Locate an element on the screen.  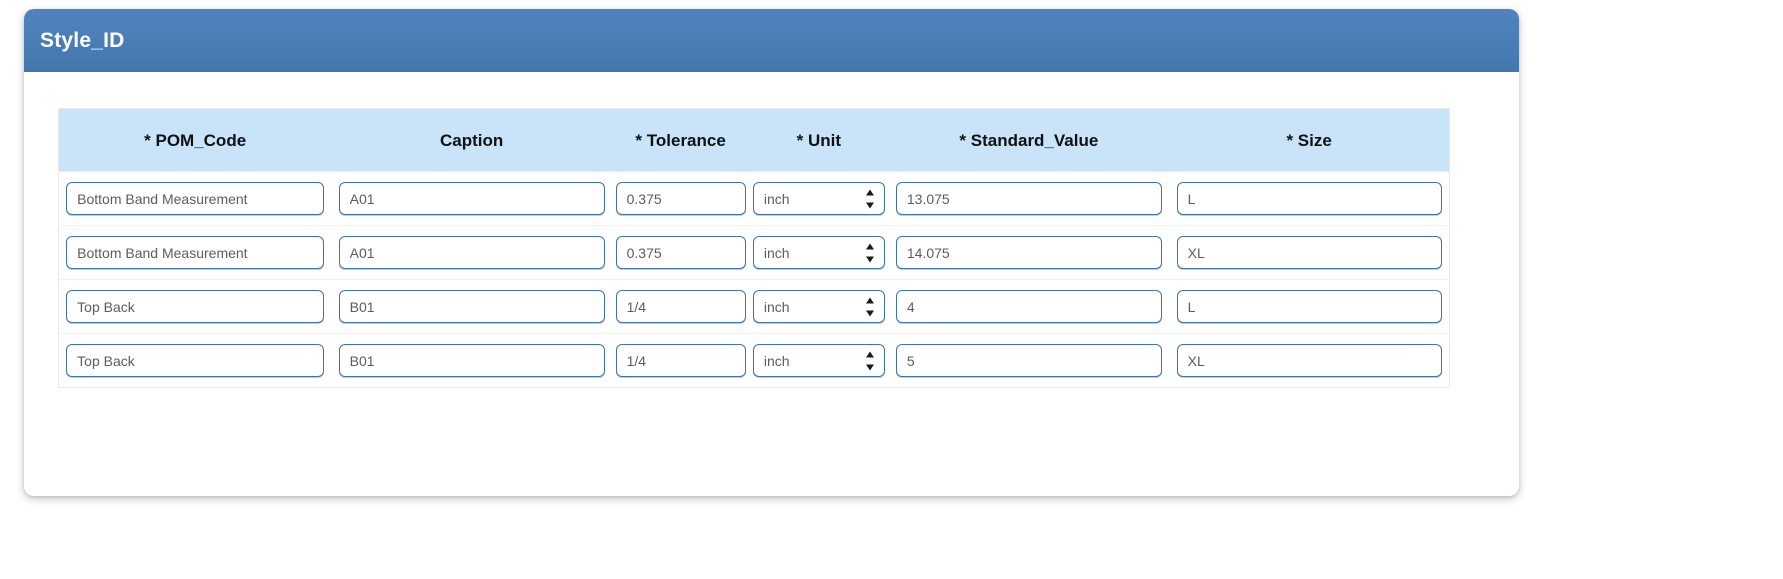
column-header-pom-code: * POM_Code is located at coordinates (195, 140).